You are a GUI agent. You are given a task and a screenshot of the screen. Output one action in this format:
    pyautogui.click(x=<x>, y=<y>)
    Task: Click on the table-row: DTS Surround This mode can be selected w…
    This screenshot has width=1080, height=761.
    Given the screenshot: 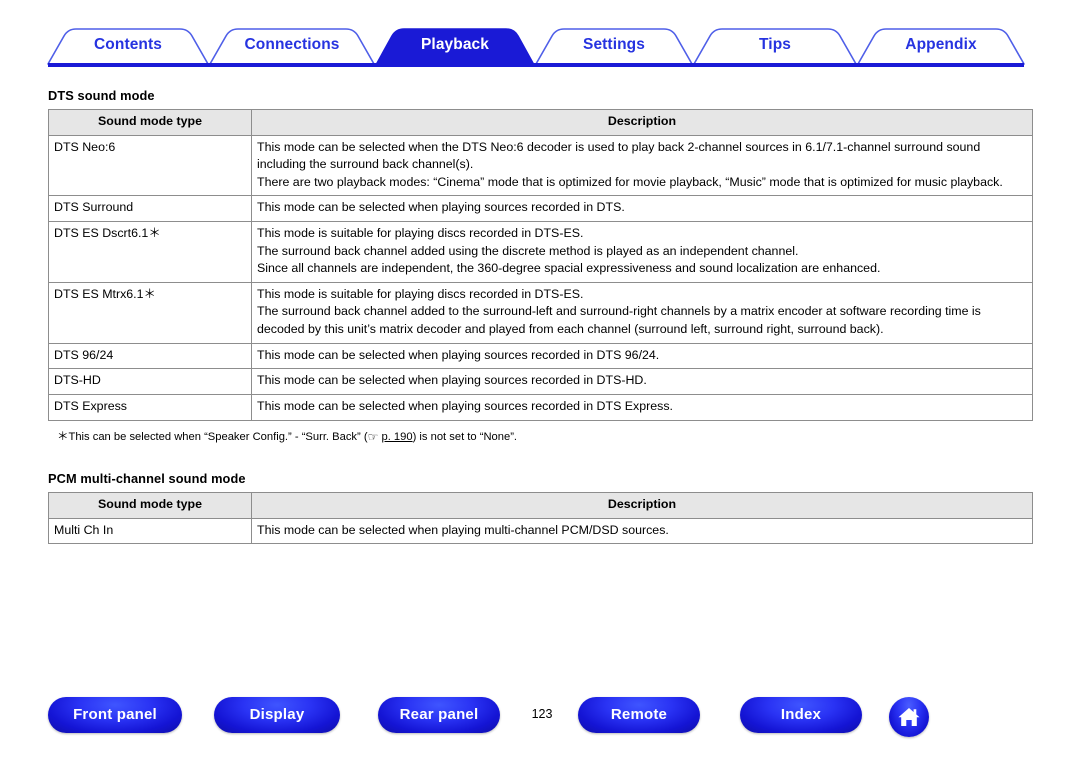 What is the action you would take?
    pyautogui.click(x=540, y=209)
    